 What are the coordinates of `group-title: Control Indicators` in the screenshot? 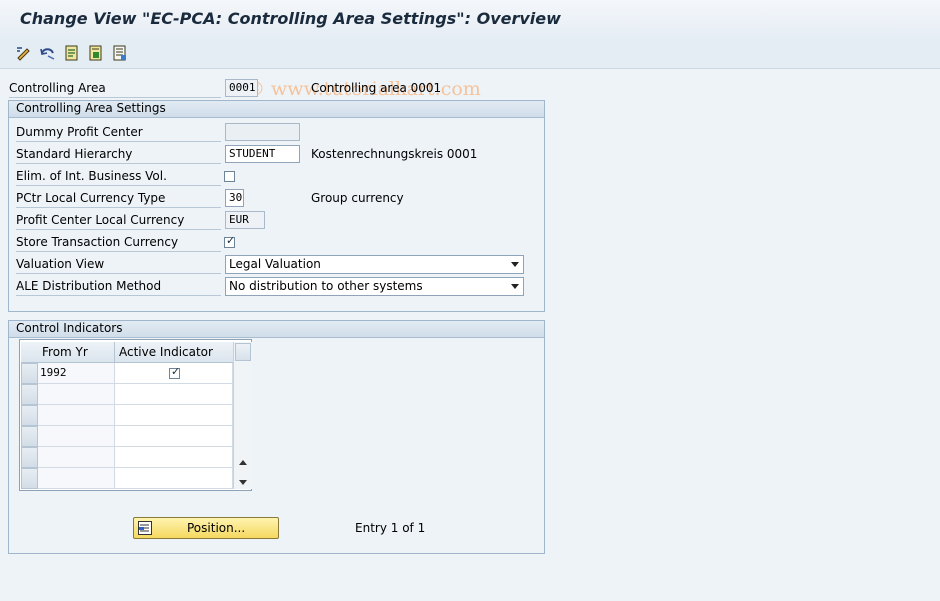 It's located at (69, 328).